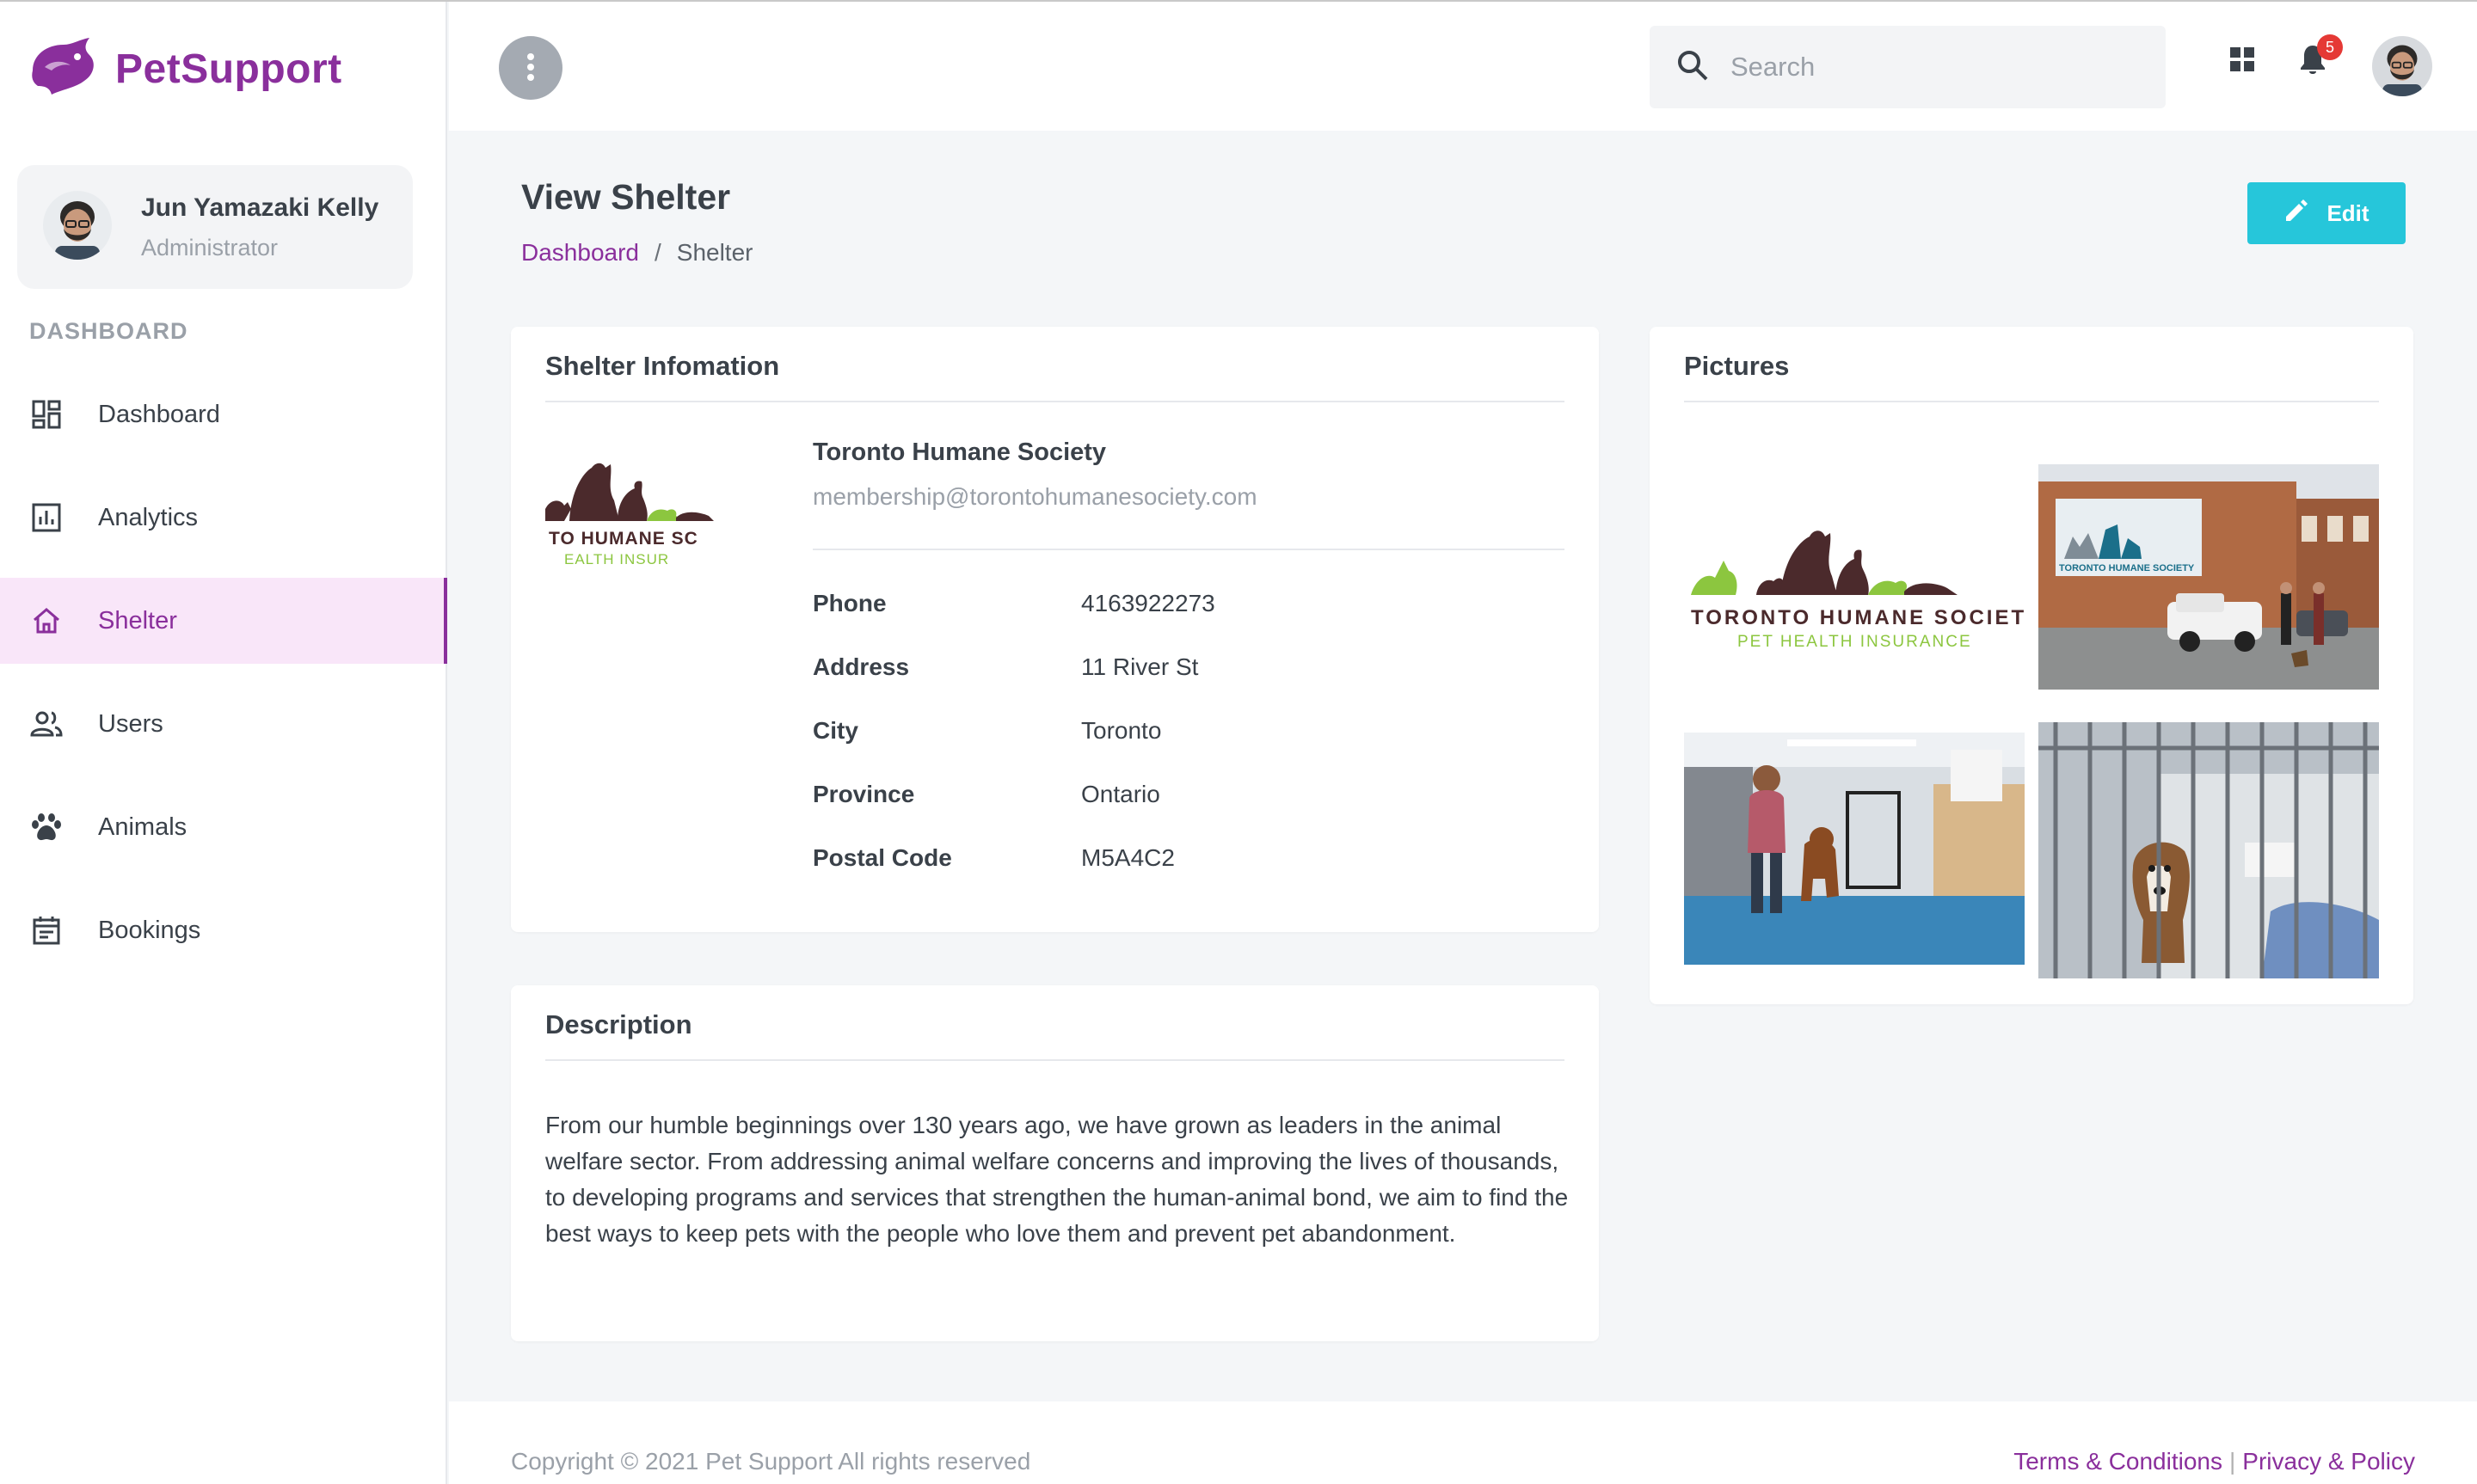 The height and width of the screenshot is (1484, 2477). I want to click on brand: PetSupport, so click(185, 69).